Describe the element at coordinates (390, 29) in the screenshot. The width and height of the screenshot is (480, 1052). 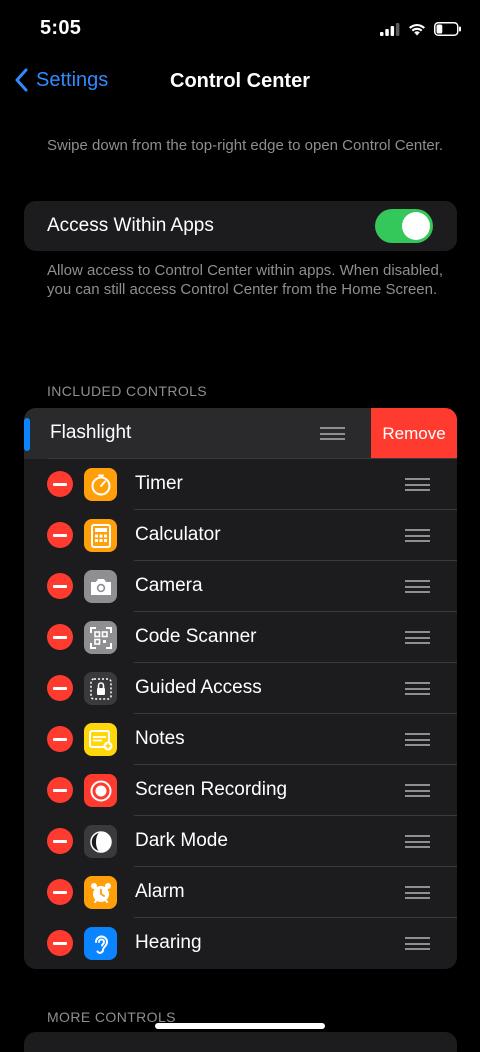
I see `cellular-signal-icon` at that location.